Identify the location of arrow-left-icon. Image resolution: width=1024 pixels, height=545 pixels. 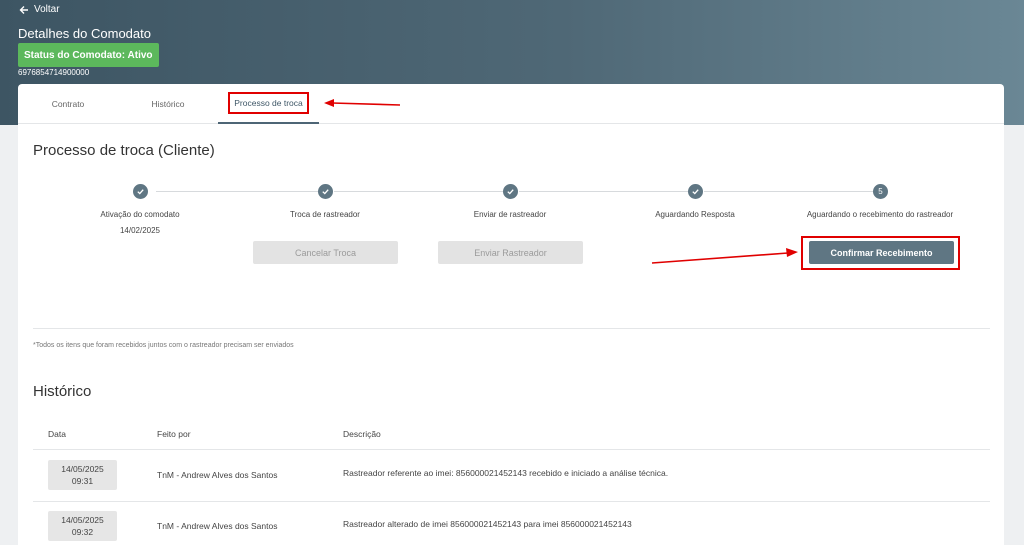
(23, 9).